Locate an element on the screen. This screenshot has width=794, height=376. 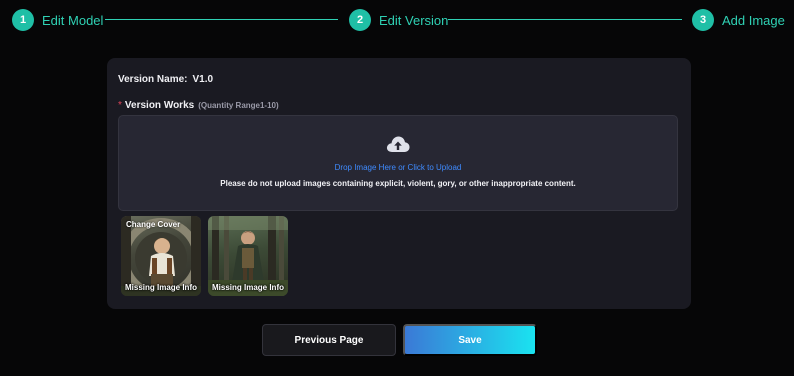
step-label: Edit Model is located at coordinates (73, 20).